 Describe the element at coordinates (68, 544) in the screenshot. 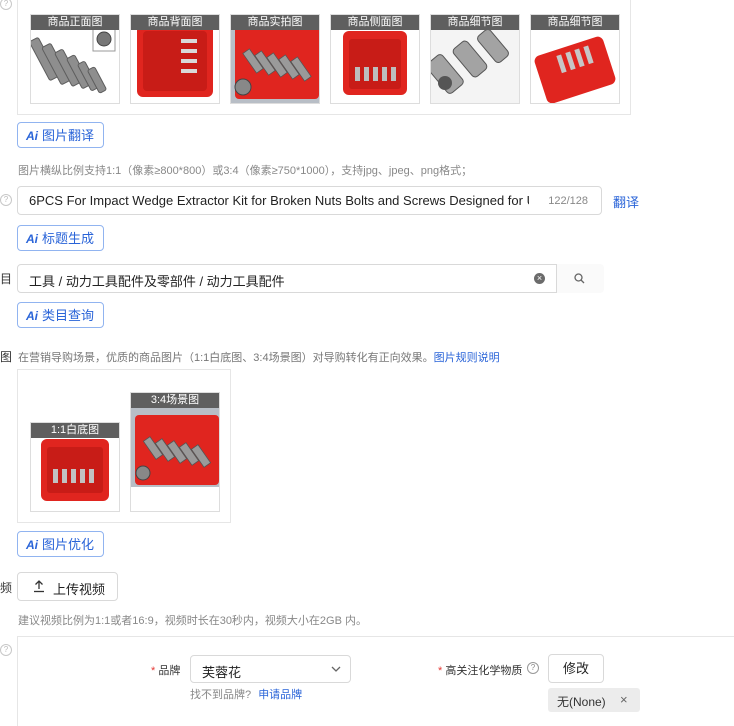

I see `image-optimize-label: 图片优化` at that location.